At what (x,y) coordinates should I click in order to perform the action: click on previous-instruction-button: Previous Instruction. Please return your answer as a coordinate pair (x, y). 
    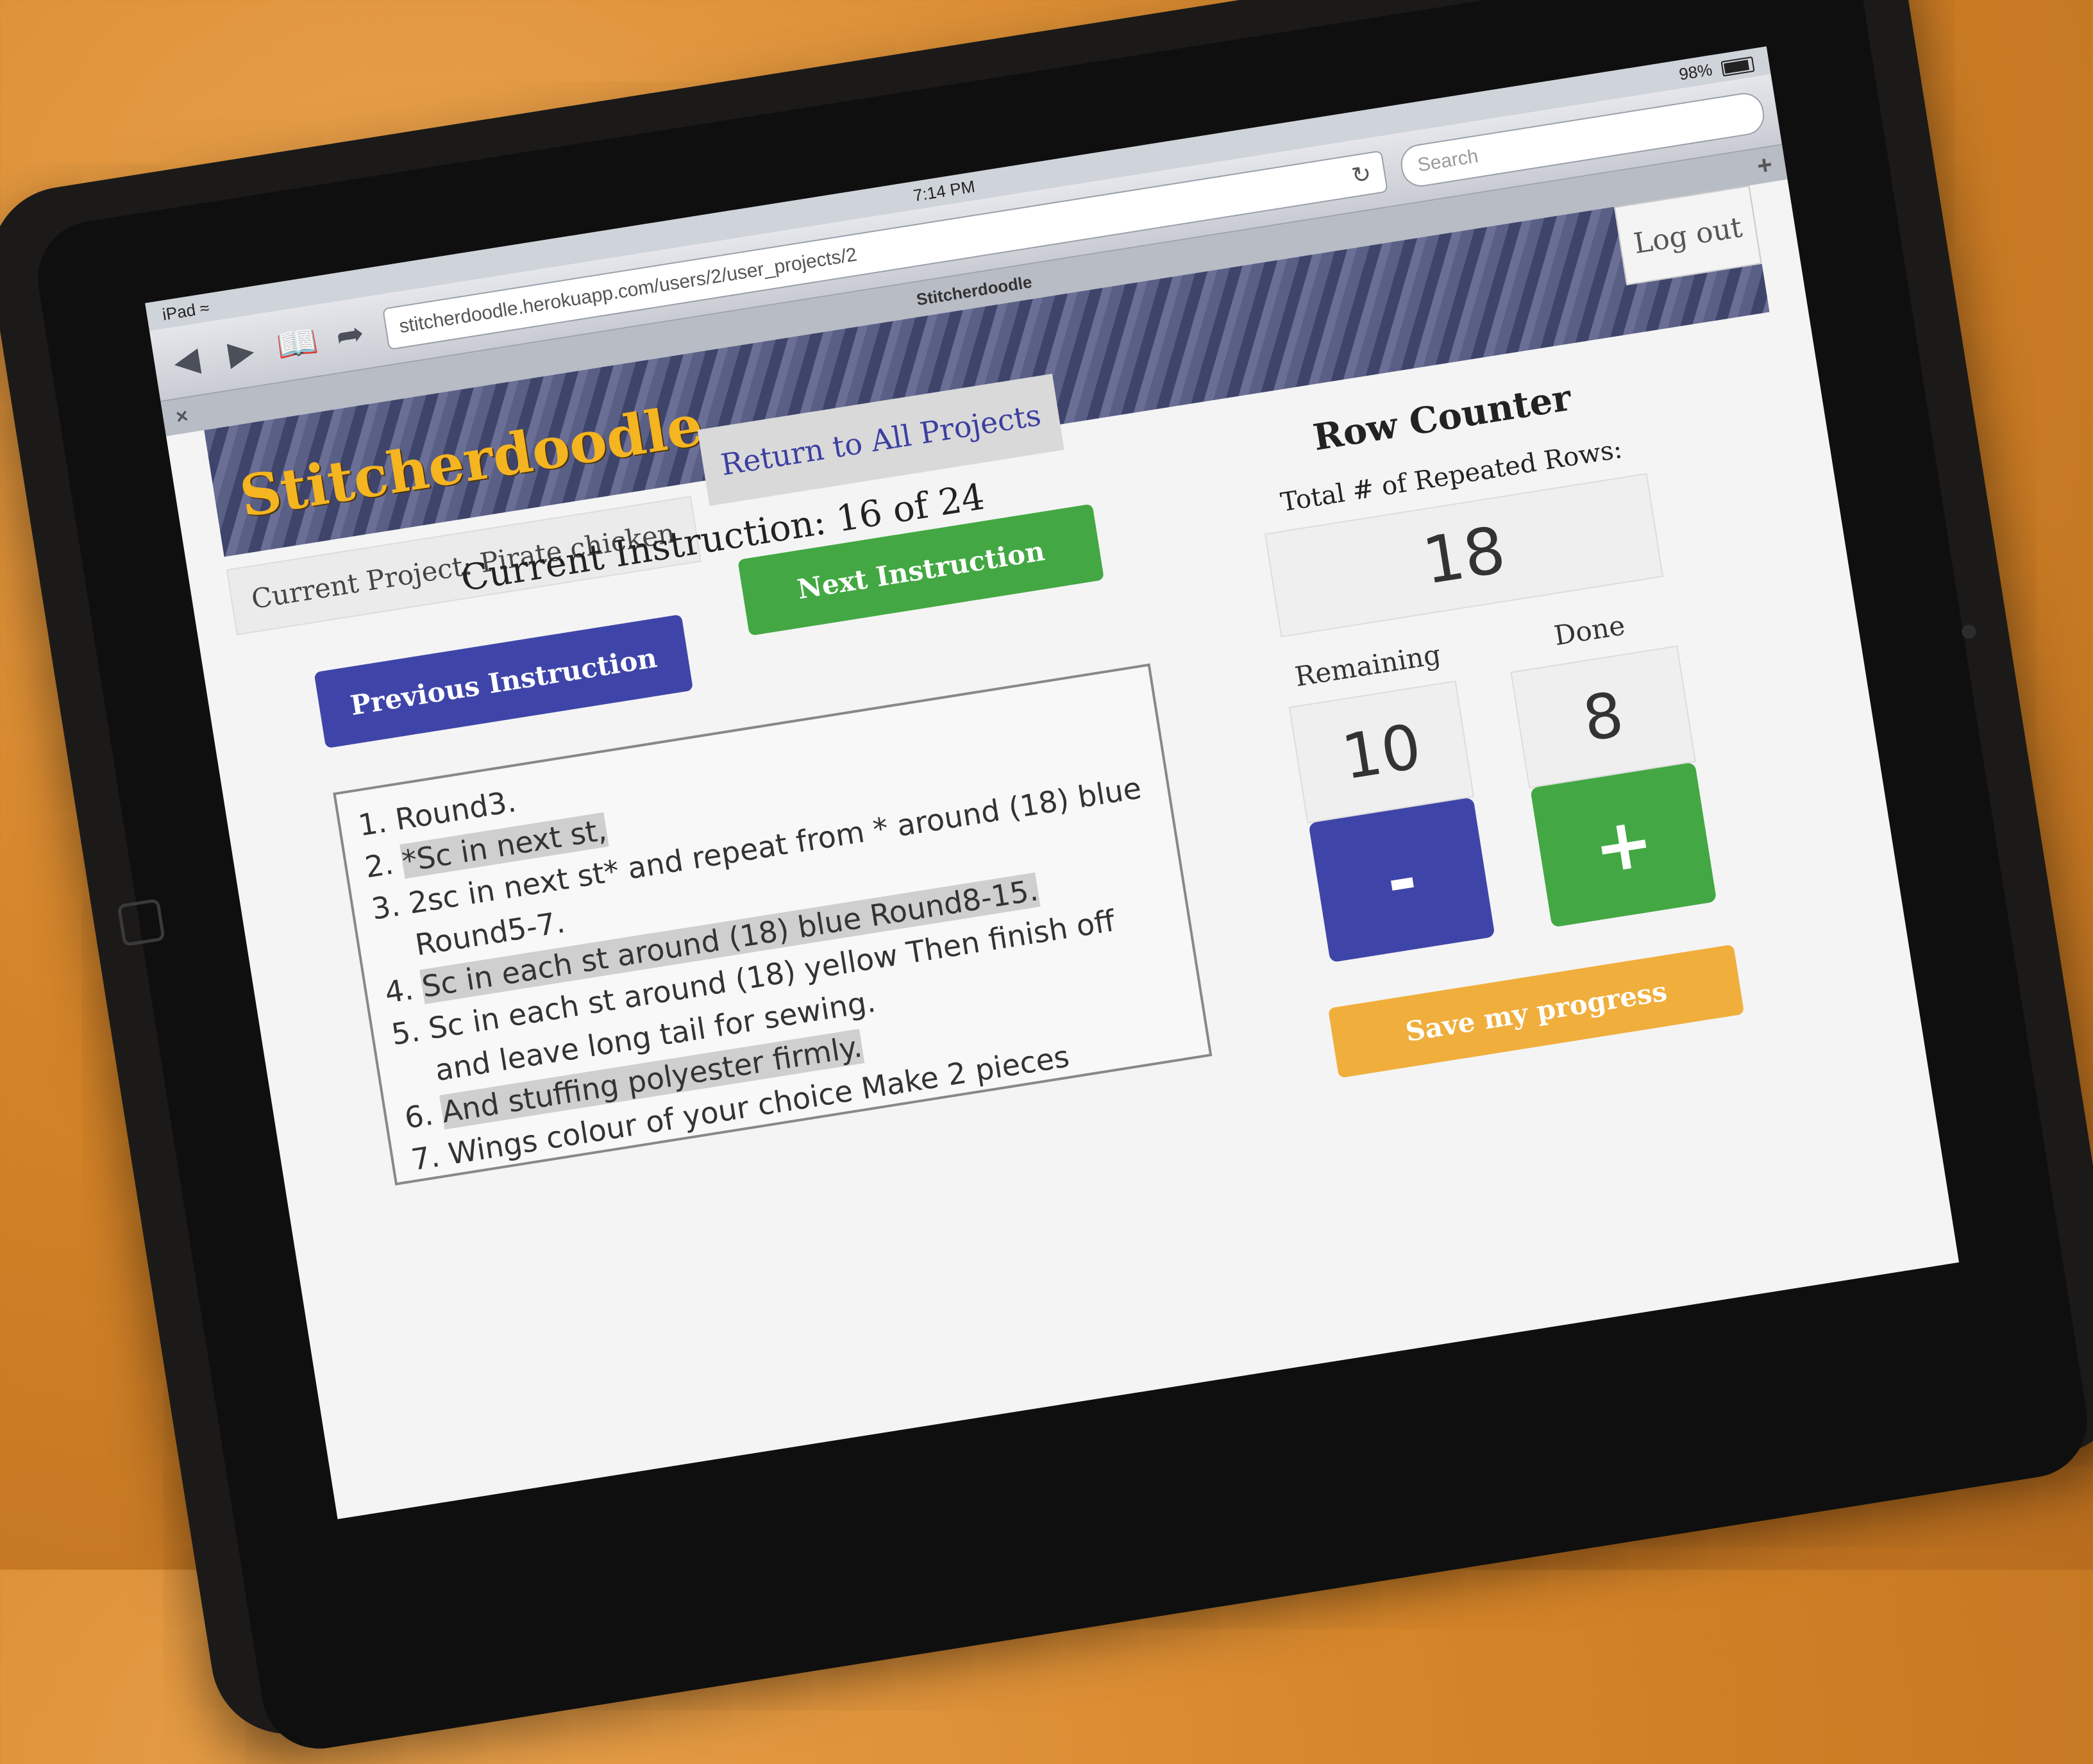
    Looking at the image, I should click on (504, 681).